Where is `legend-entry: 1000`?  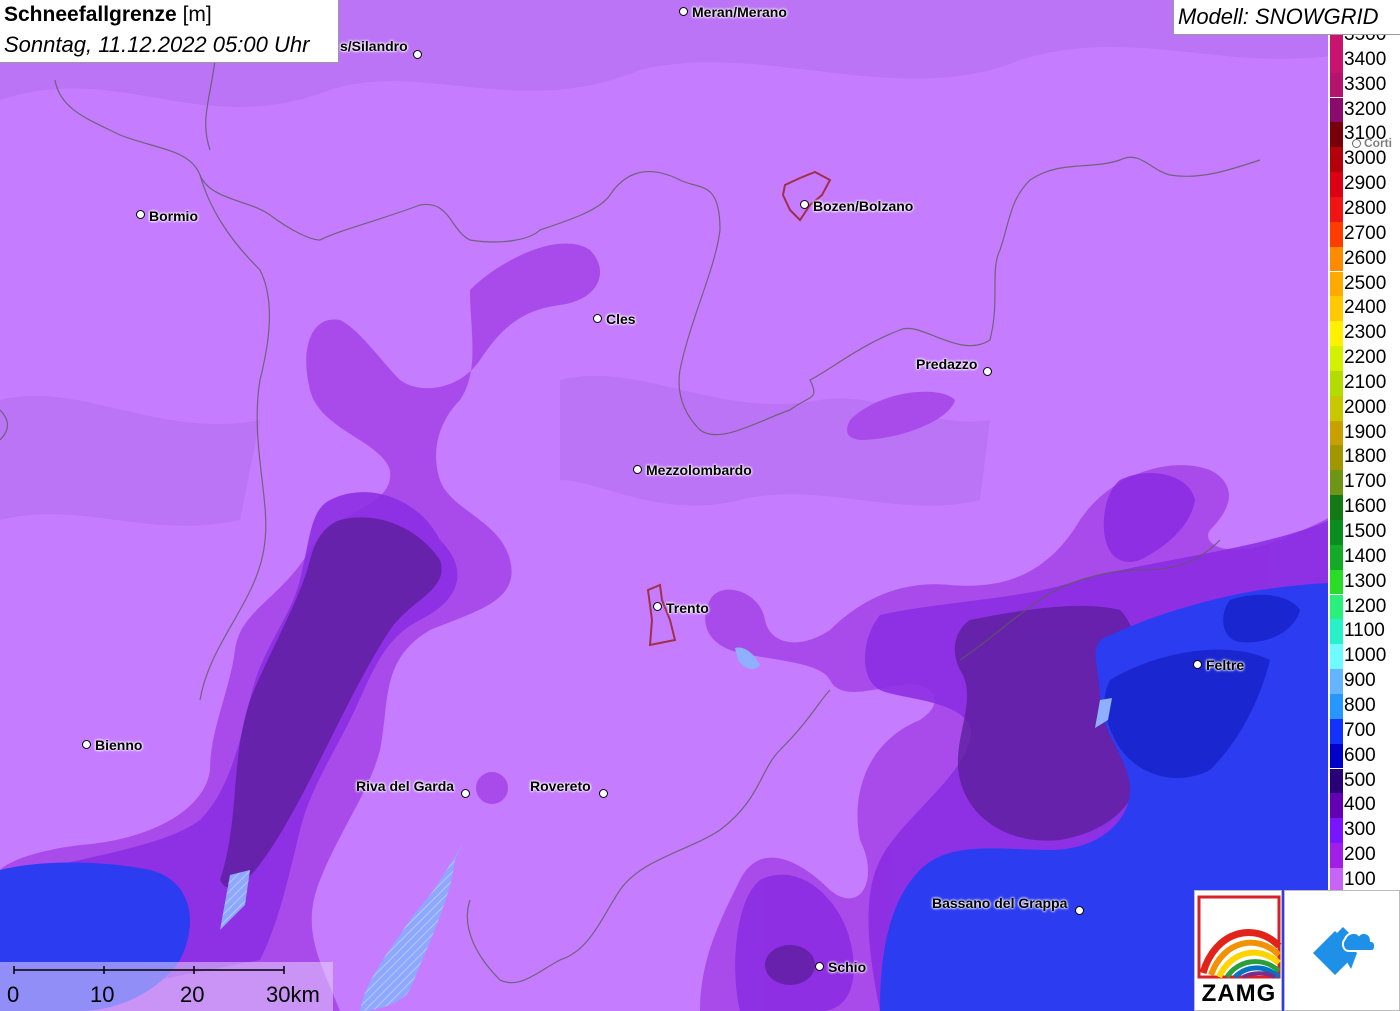
legend-entry: 1000 is located at coordinates (1364, 657).